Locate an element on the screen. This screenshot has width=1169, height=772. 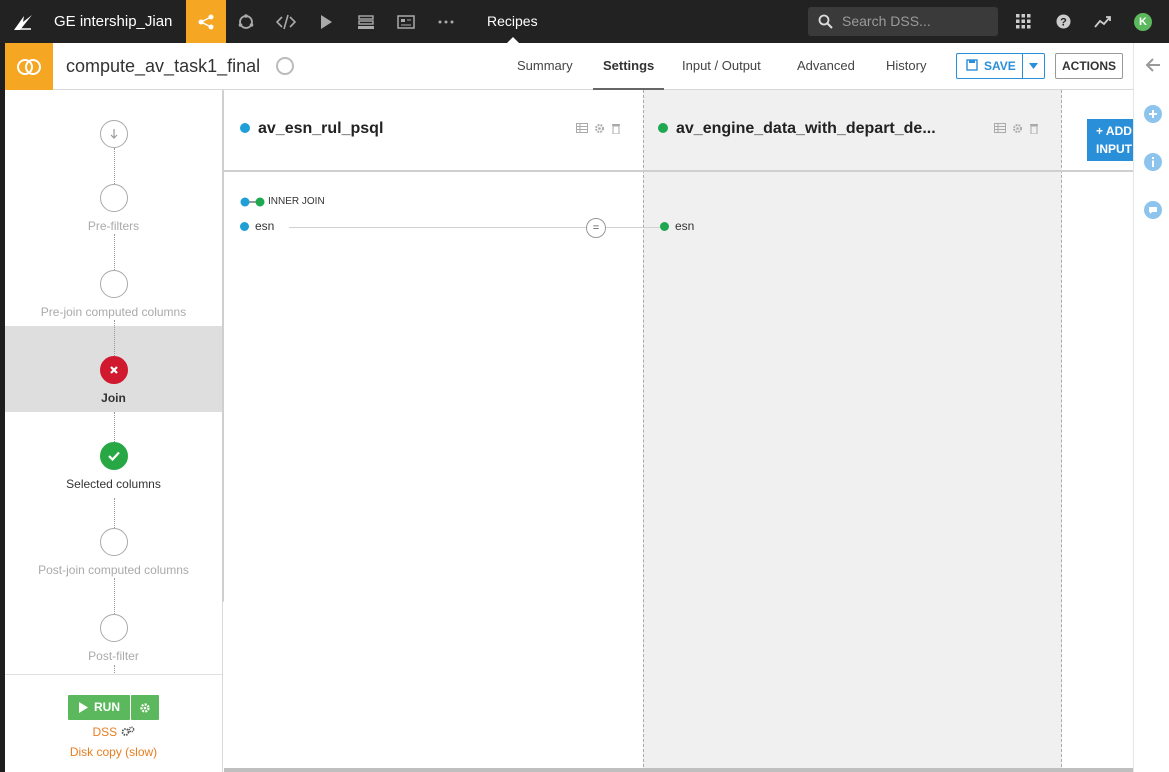
tab-history: History is located at coordinates (906, 66).